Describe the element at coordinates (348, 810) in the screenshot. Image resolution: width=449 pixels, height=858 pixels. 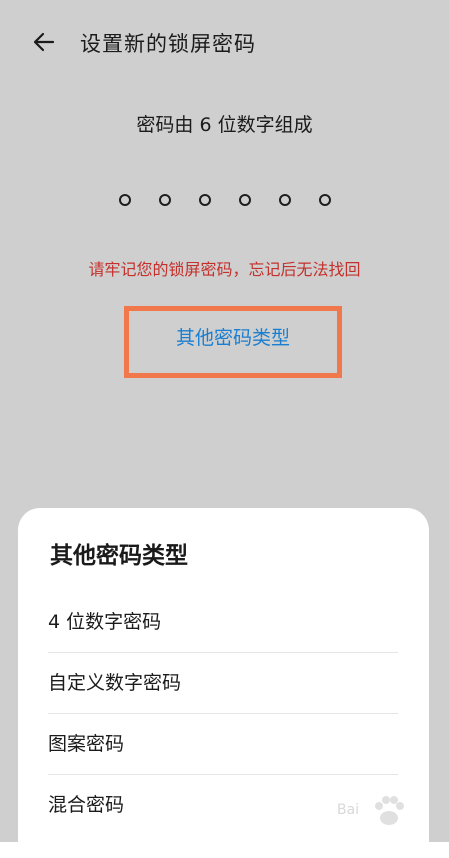
I see `watermark-text: Bai` at that location.